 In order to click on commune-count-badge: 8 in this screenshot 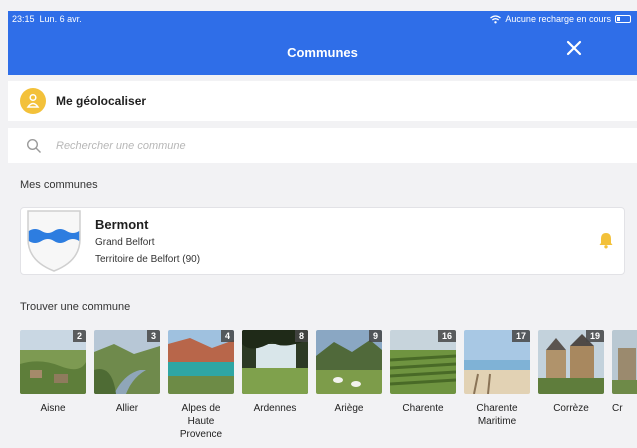, I will do `click(301, 336)`.